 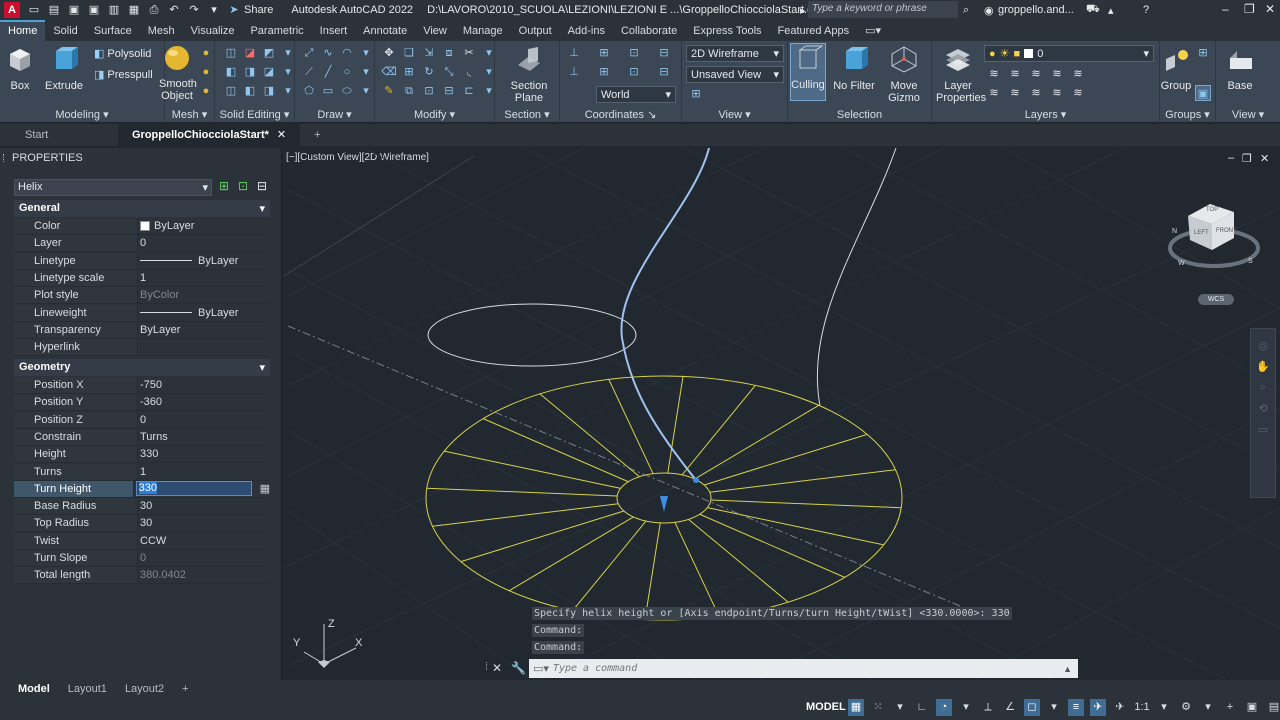 I want to click on subtract-icon: ◪, so click(x=250, y=53).